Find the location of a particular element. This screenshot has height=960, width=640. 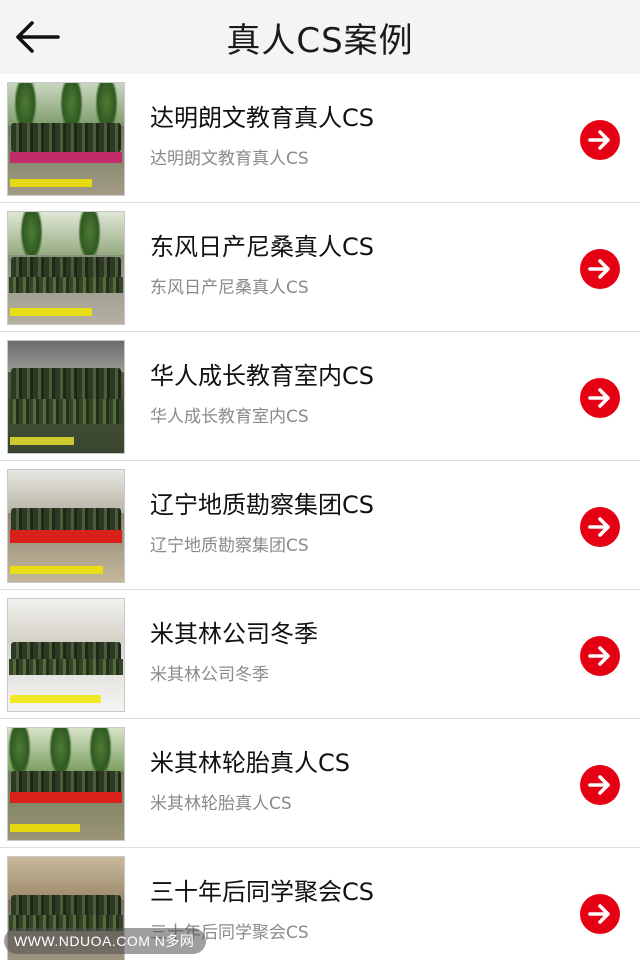

case-subtitle: 东风日产尼桑真人CS is located at coordinates (229, 288).